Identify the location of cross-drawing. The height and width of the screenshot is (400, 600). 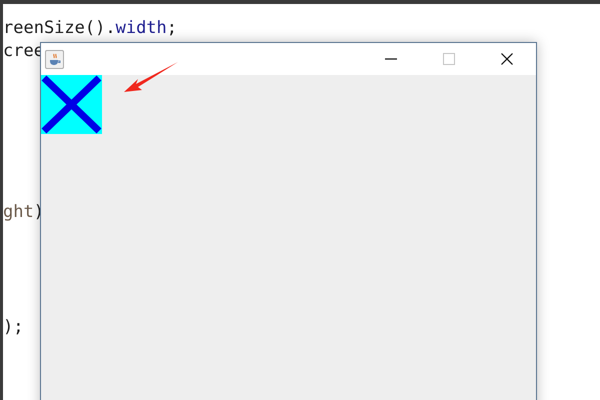
(71, 104).